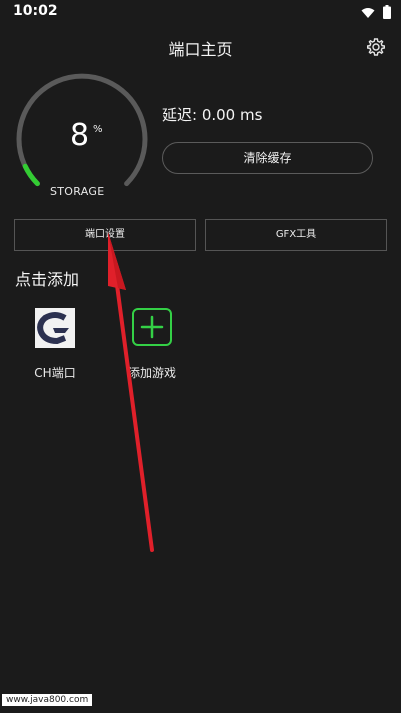 The height and width of the screenshot is (713, 401). Describe the element at coordinates (376, 47) in the screenshot. I see `gear-icon` at that location.